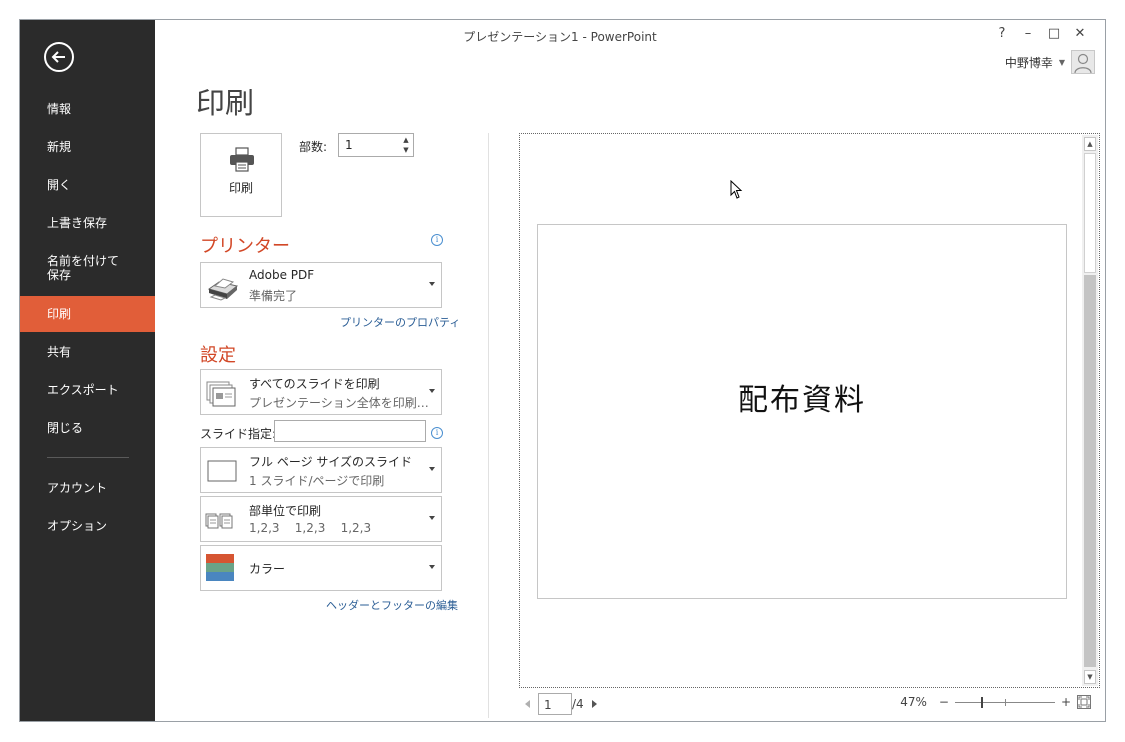  I want to click on sidebar-item-share: 共有, so click(87, 352).